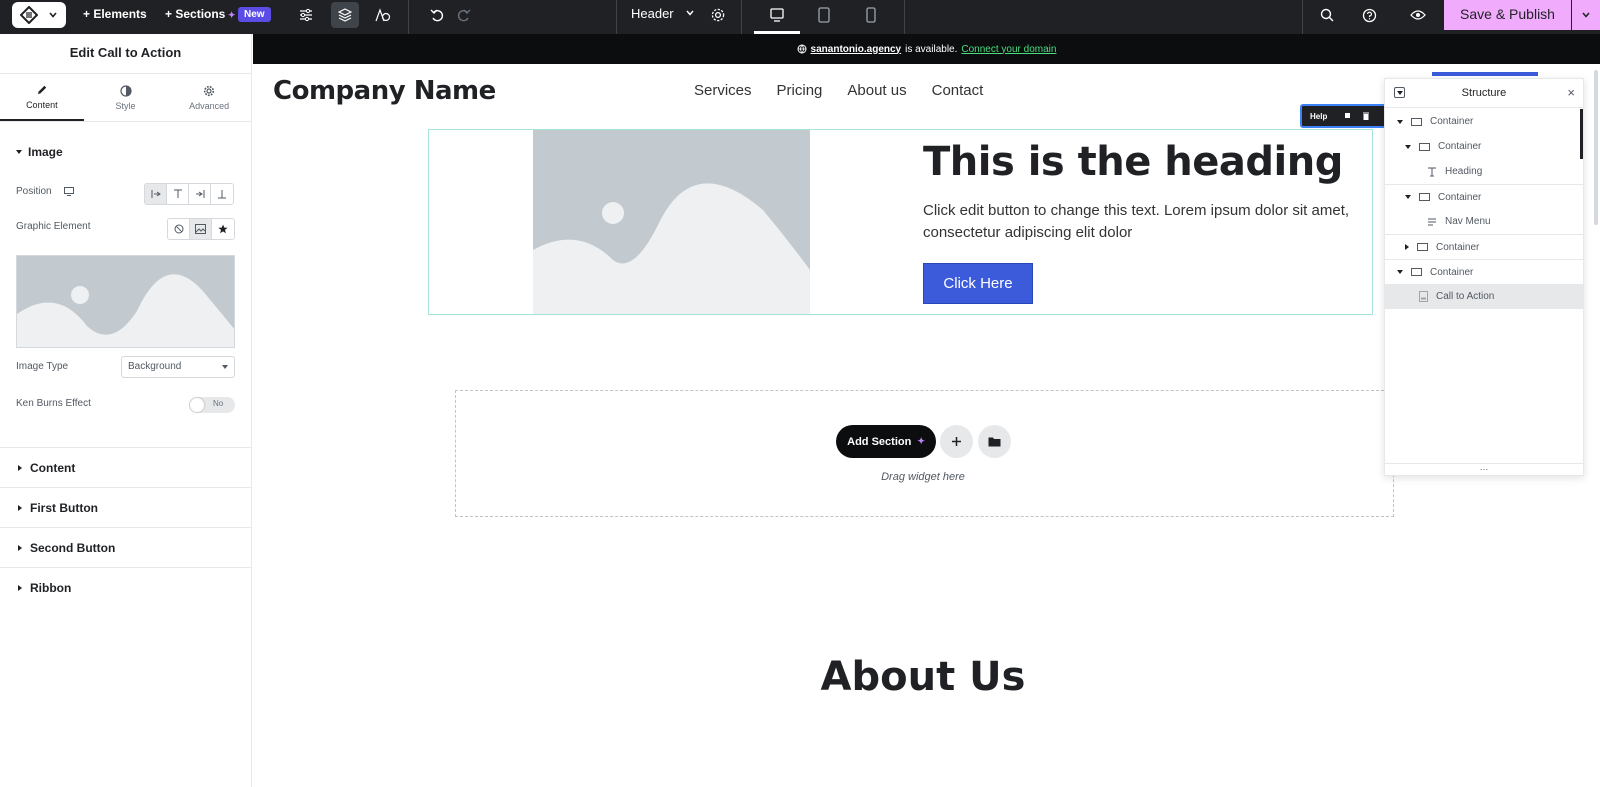  I want to click on image-type-select: Background, so click(178, 367).